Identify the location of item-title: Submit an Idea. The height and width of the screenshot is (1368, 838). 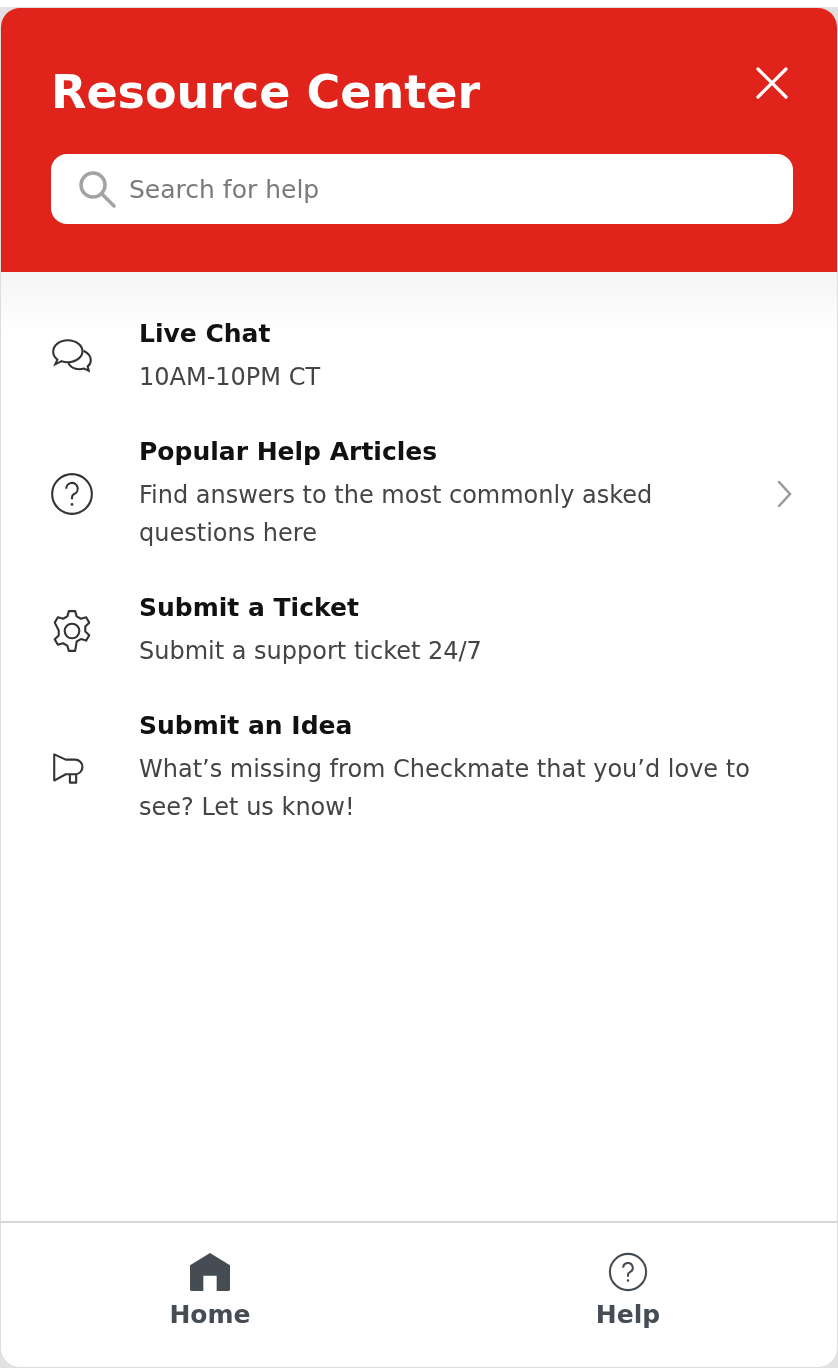
(466, 726).